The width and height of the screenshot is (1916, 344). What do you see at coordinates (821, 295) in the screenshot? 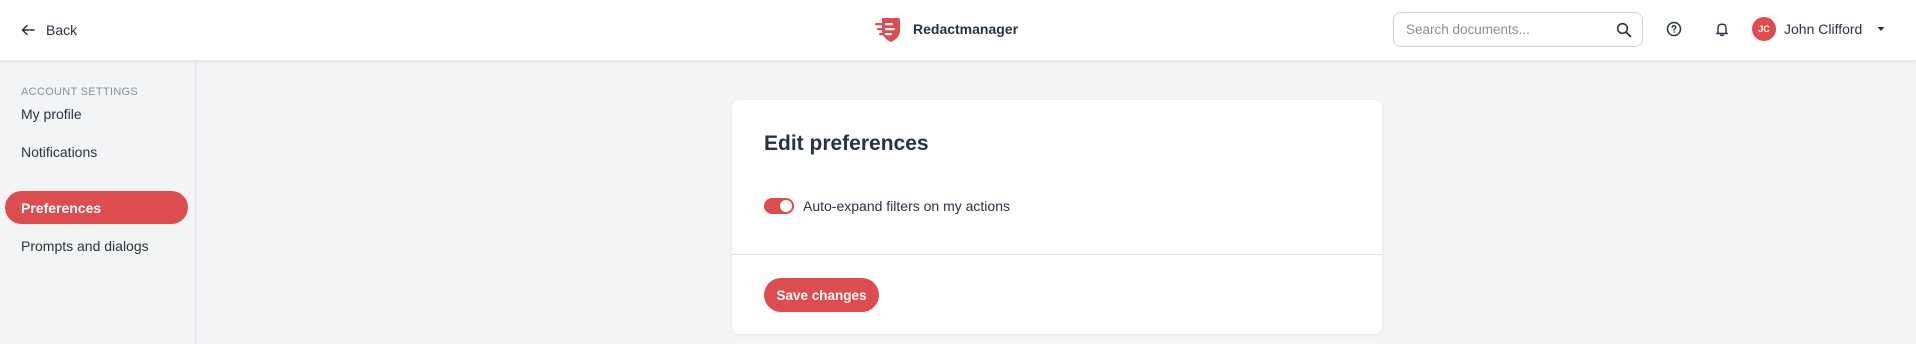
I see `save-changes-button: Save changes` at bounding box center [821, 295].